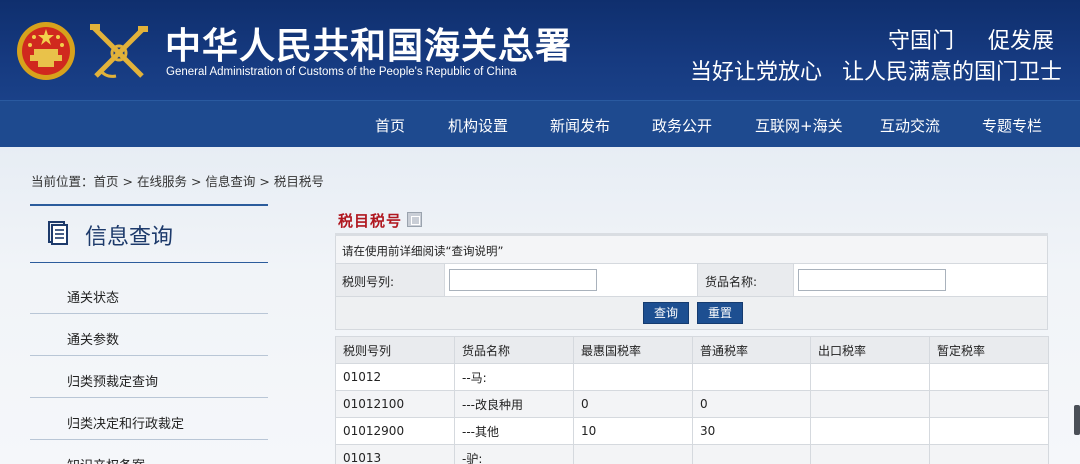 This screenshot has width=1080, height=464. I want to click on table-row: 01012100 ---改良种用 0 0, so click(692, 404).